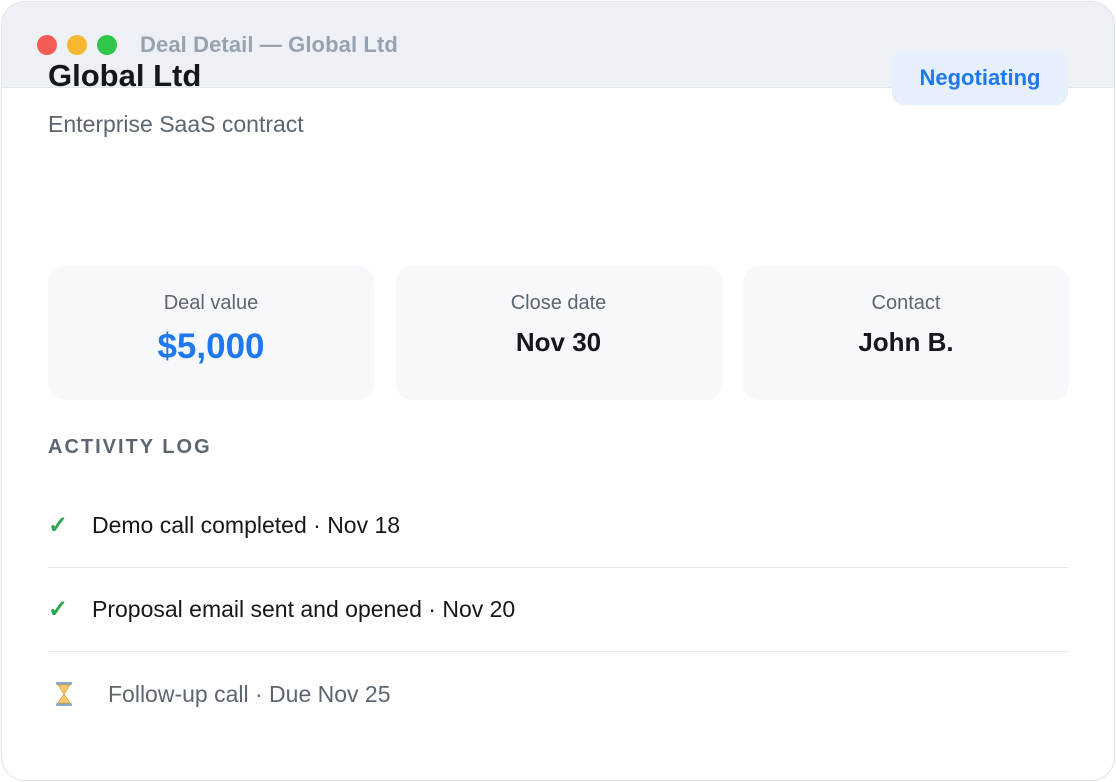 The height and width of the screenshot is (782, 1116). What do you see at coordinates (304, 609) in the screenshot?
I see `activity-item-text: Proposal email sent and opened · Nov 20` at bounding box center [304, 609].